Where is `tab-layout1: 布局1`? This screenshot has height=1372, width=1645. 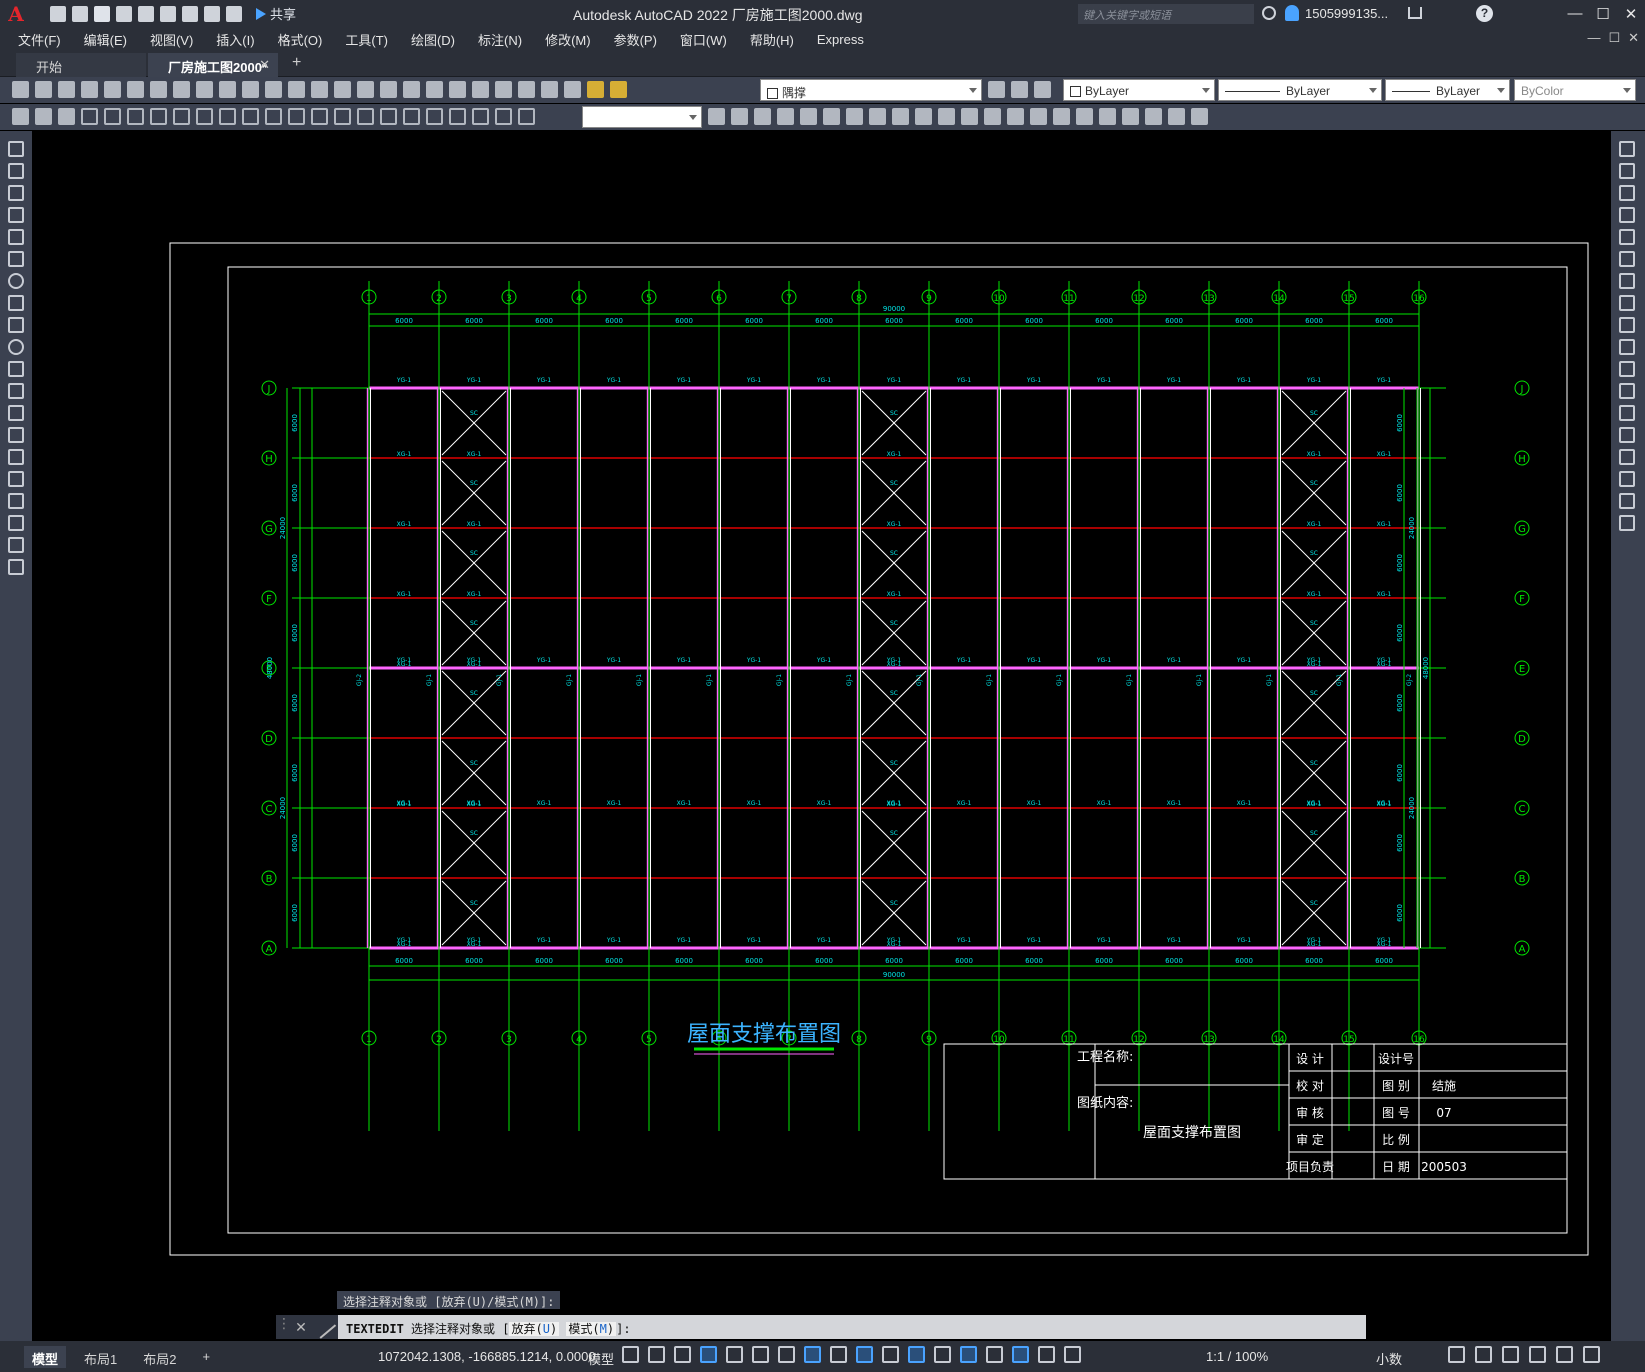
tab-layout1: 布局1 is located at coordinates (100, 1357).